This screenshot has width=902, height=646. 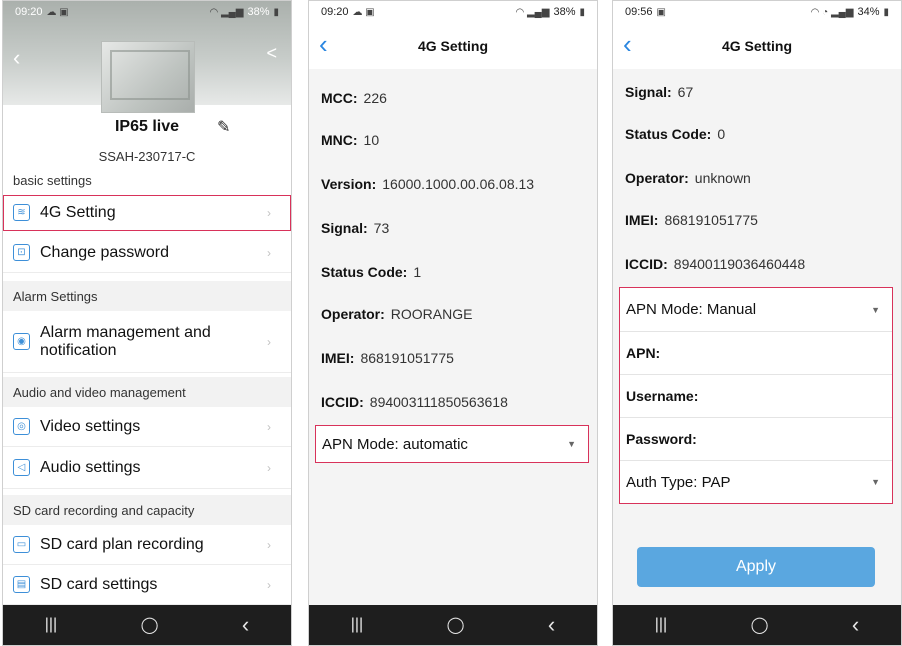 What do you see at coordinates (364, 272) in the screenshot?
I see `field-key: Status Code:` at bounding box center [364, 272].